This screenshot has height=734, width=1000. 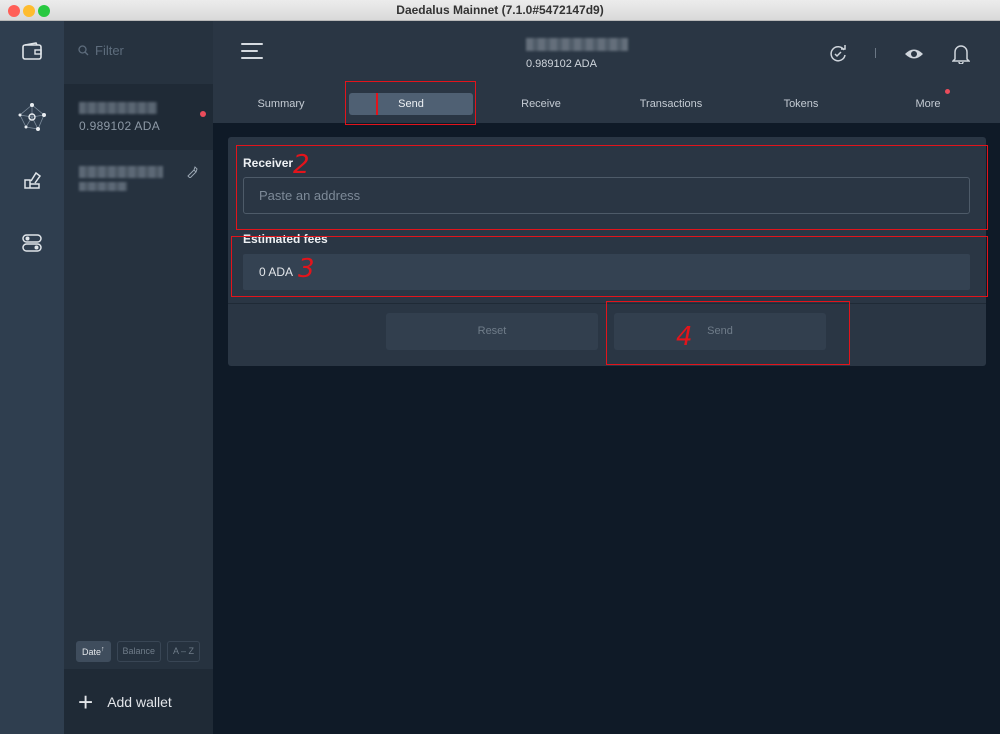 I want to click on menu-icon, so click(x=252, y=53).